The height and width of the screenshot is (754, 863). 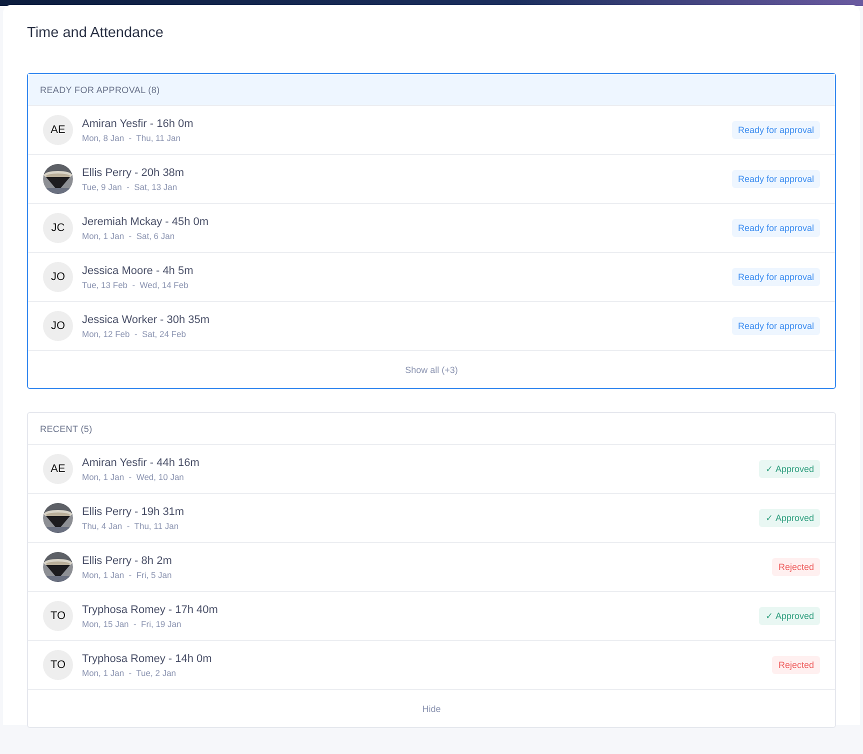 I want to click on employee-hours: Ellis Perry - 8h 2m, so click(x=127, y=560).